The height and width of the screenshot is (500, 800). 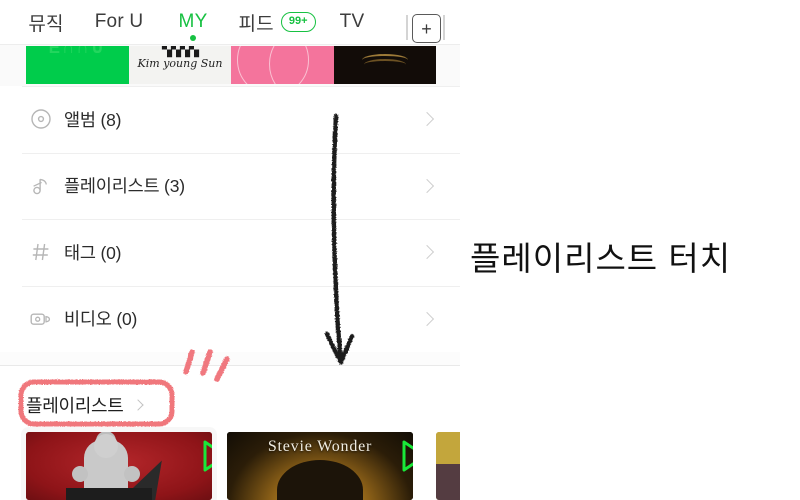 I want to click on album-thumbnail-dark, so click(x=385, y=65).